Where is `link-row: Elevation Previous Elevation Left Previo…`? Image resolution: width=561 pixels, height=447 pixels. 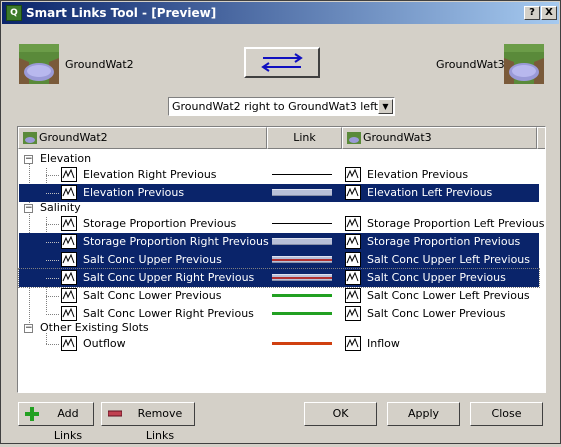 link-row: Elevation Previous Elevation Left Previo… is located at coordinates (279, 193).